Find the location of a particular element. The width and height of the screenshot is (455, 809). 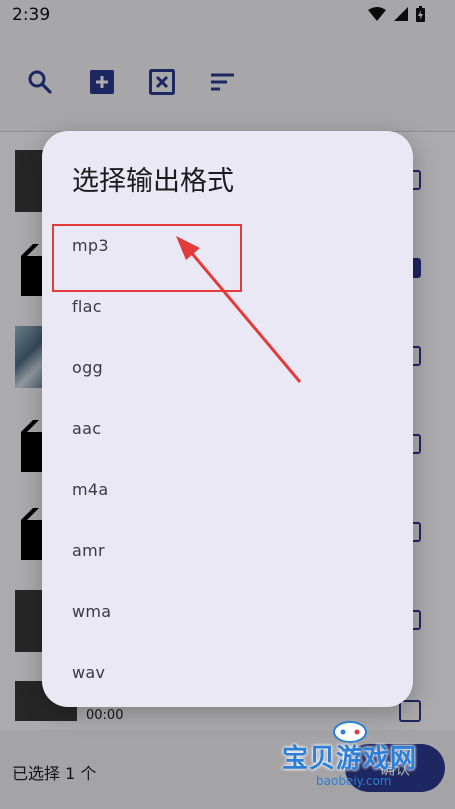

highlight-box is located at coordinates (147, 258).